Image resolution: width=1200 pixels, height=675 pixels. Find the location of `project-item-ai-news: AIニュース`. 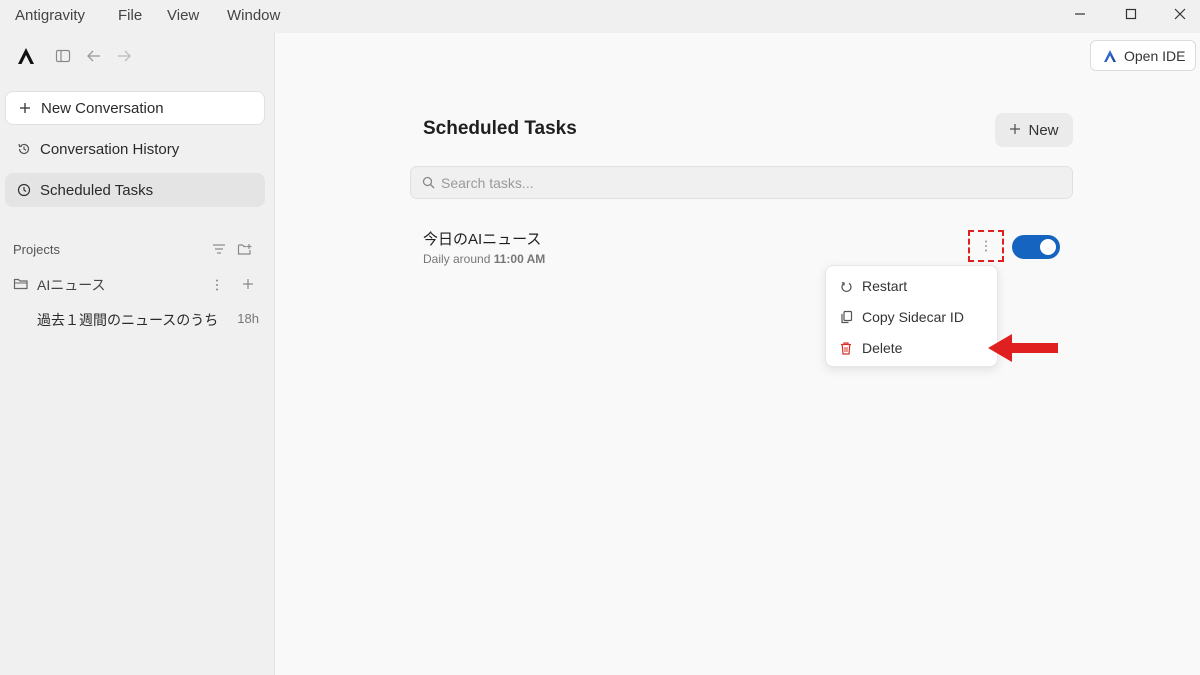

project-item-ai-news: AIニュース is located at coordinates (135, 285).